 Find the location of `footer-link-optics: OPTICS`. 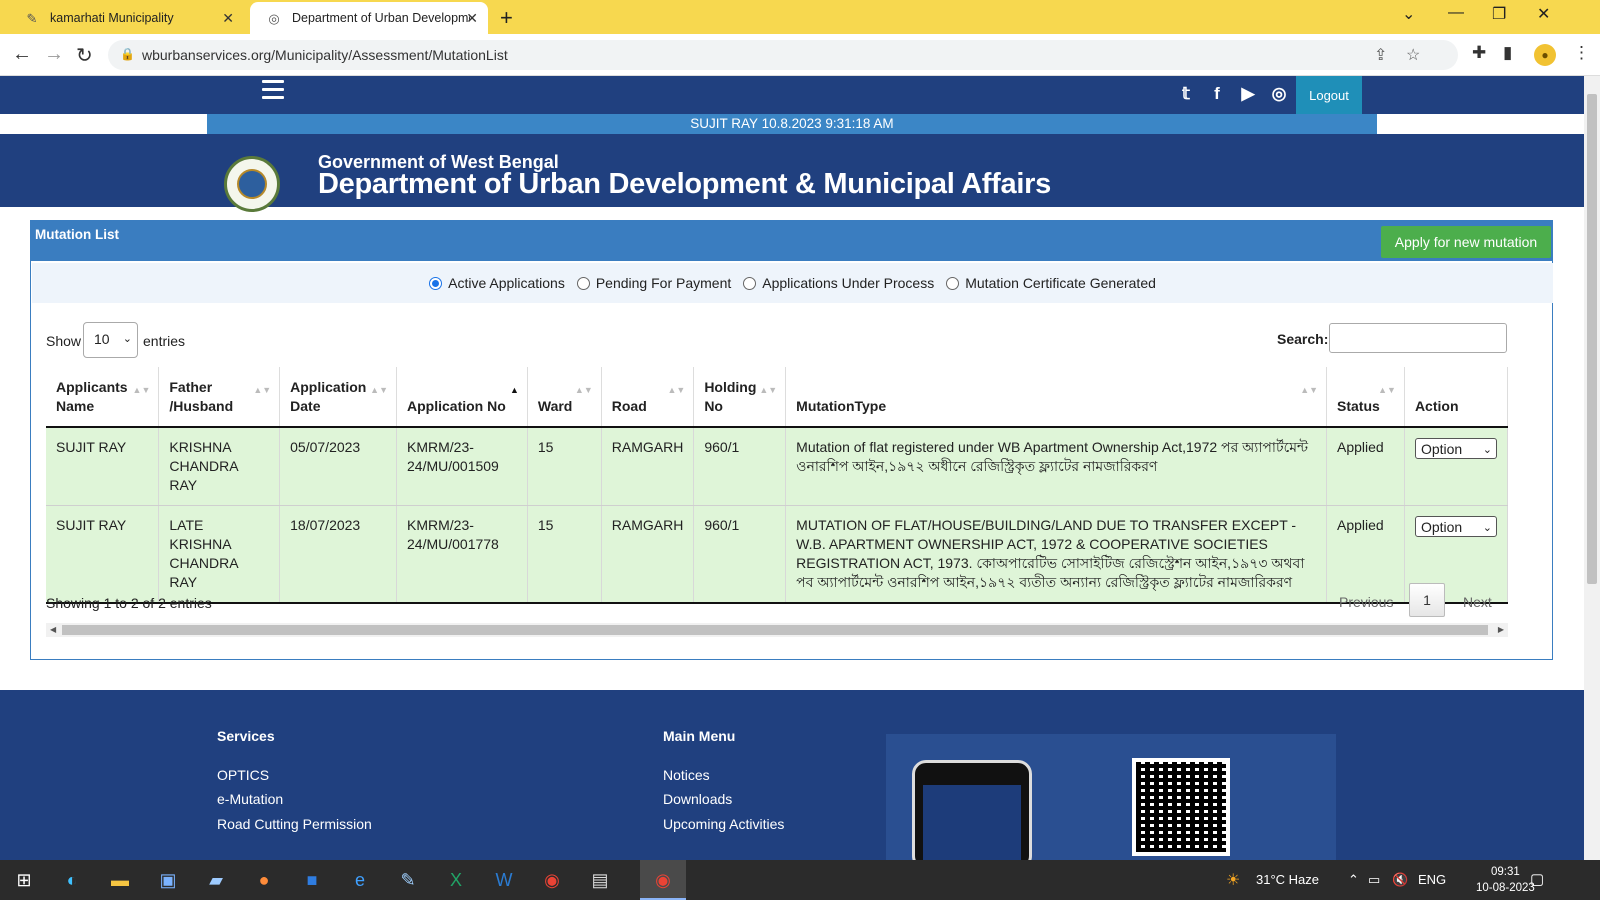

footer-link-optics: OPTICS is located at coordinates (243, 775).